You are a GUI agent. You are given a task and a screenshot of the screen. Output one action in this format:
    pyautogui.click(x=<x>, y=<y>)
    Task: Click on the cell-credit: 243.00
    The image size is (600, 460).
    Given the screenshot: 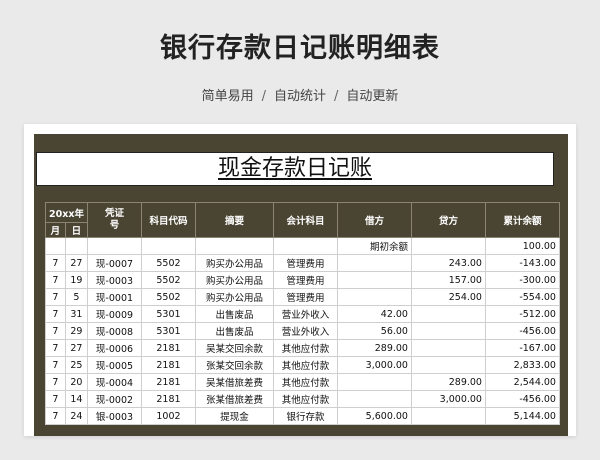 What is the action you would take?
    pyautogui.click(x=448, y=263)
    